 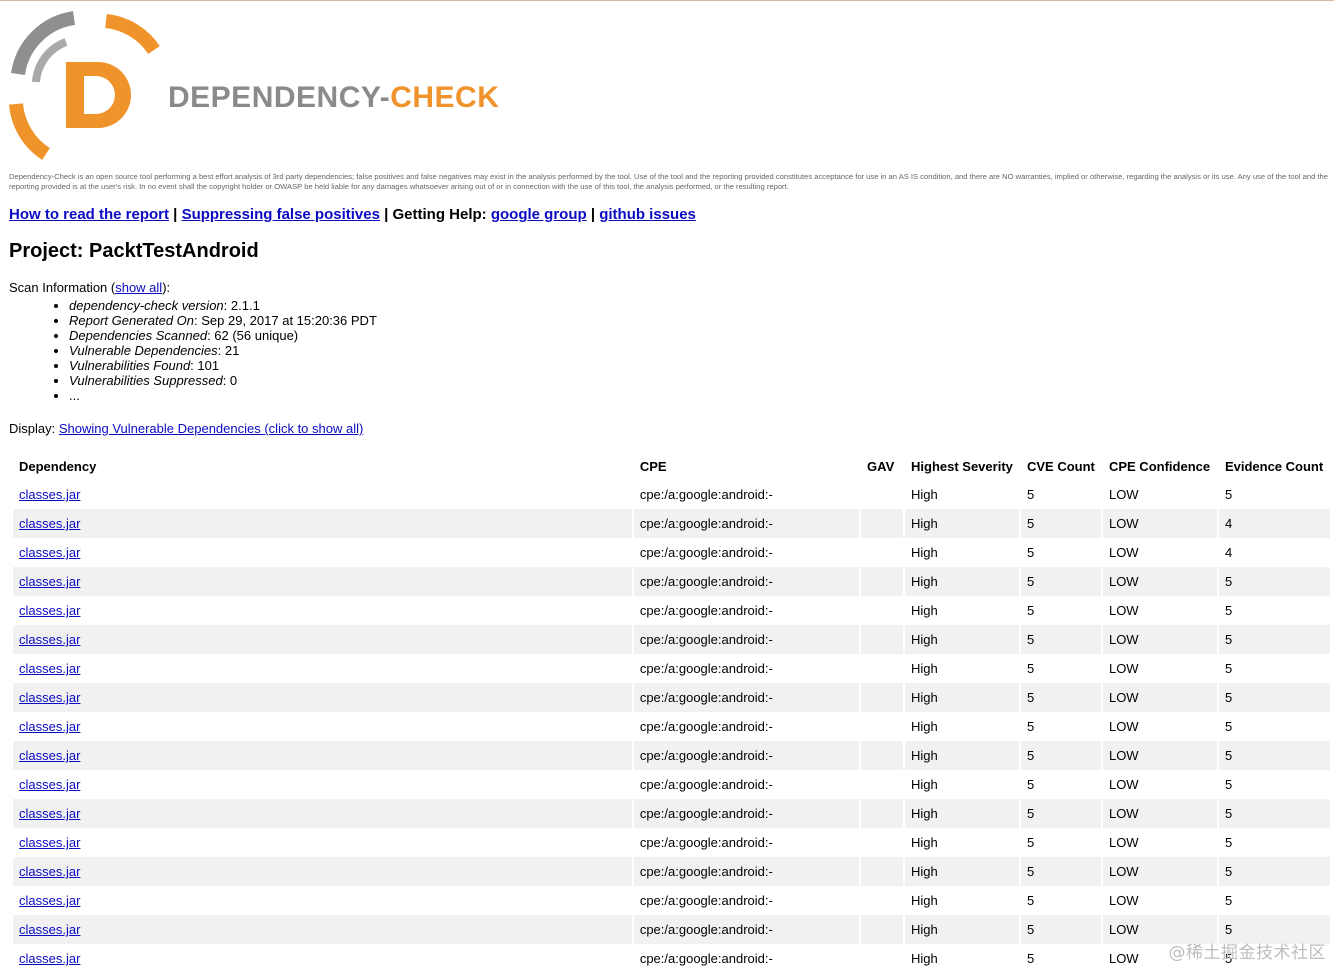 What do you see at coordinates (435, 214) in the screenshot?
I see `getting-help-label: | Getting Help:` at bounding box center [435, 214].